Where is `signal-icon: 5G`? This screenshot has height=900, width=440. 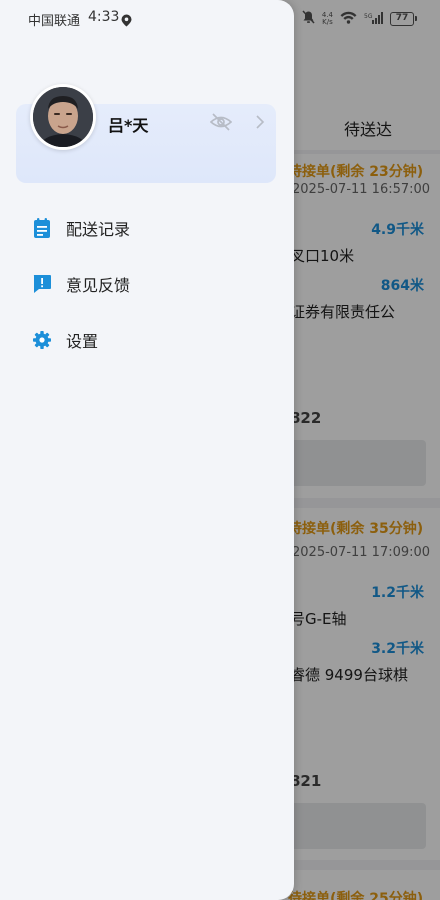
signal-icon: 5G is located at coordinates (373, 18).